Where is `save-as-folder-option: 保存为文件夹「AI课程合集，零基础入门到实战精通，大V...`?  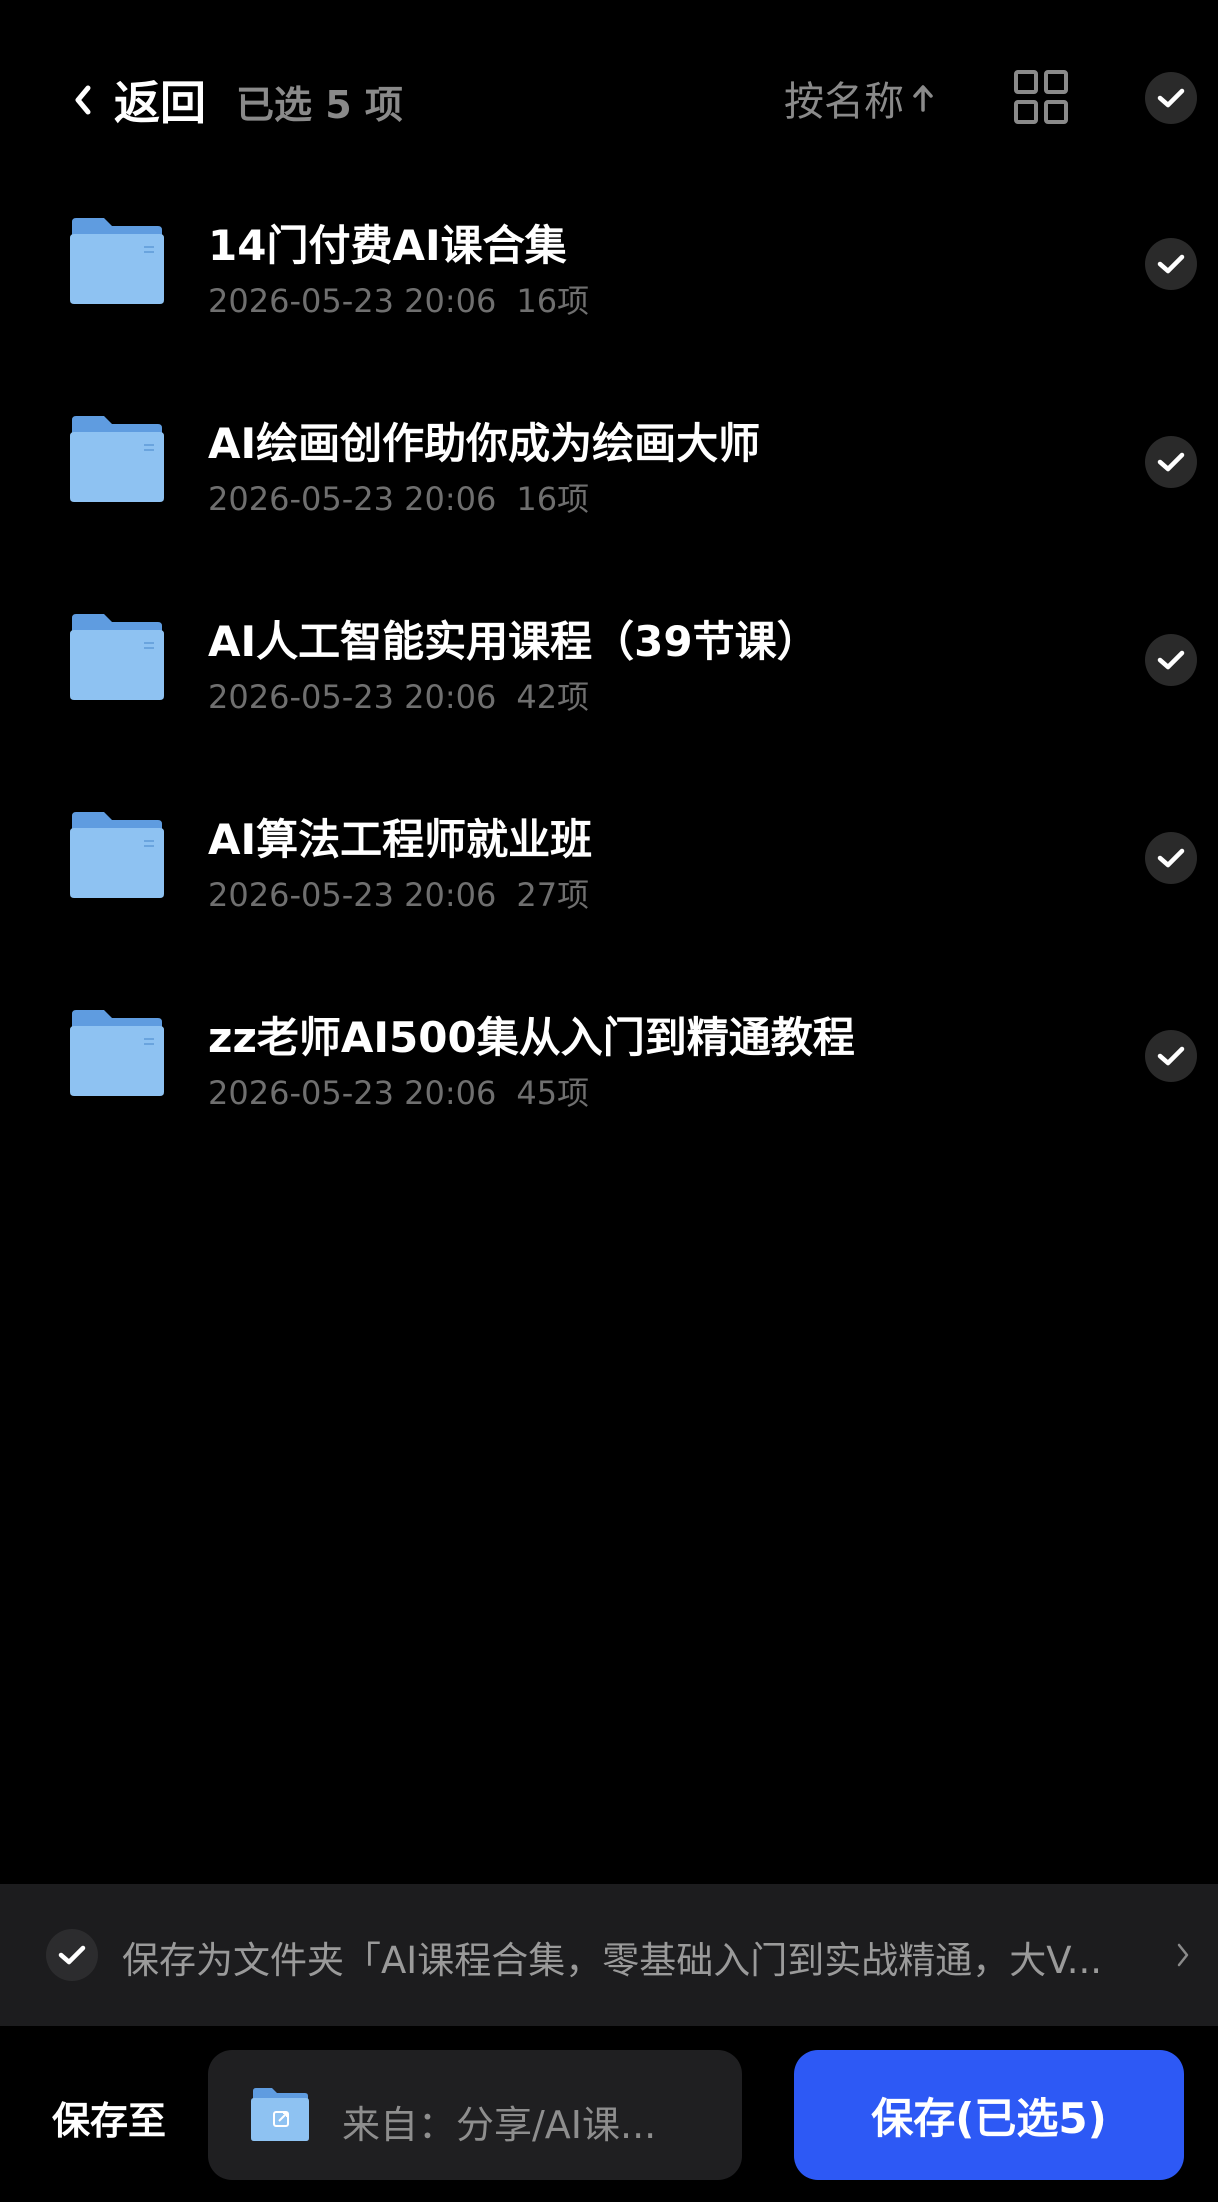 save-as-folder-option: 保存为文件夹「AI课程合集，零基础入门到实战精通，大V... is located at coordinates (609, 1955).